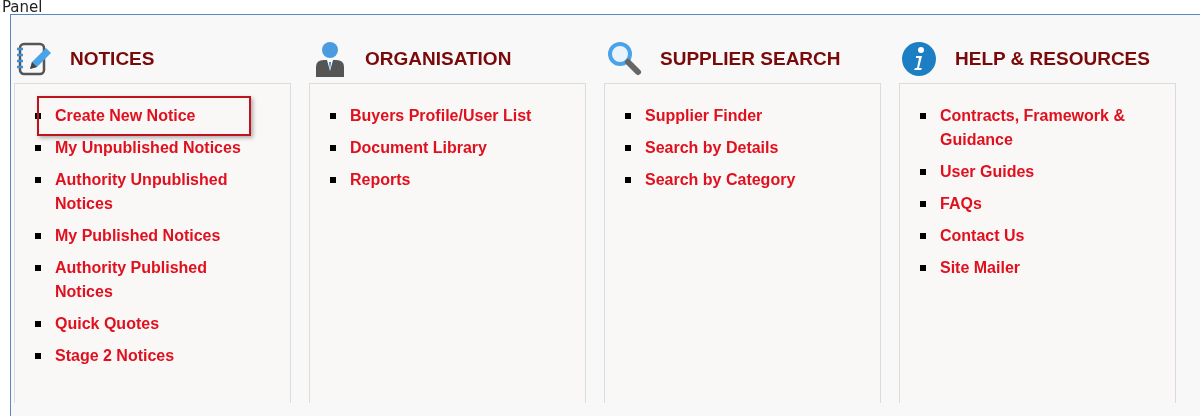 The height and width of the screenshot is (416, 1200). What do you see at coordinates (157, 280) in the screenshot?
I see `menu-link: Authority Published Notices` at bounding box center [157, 280].